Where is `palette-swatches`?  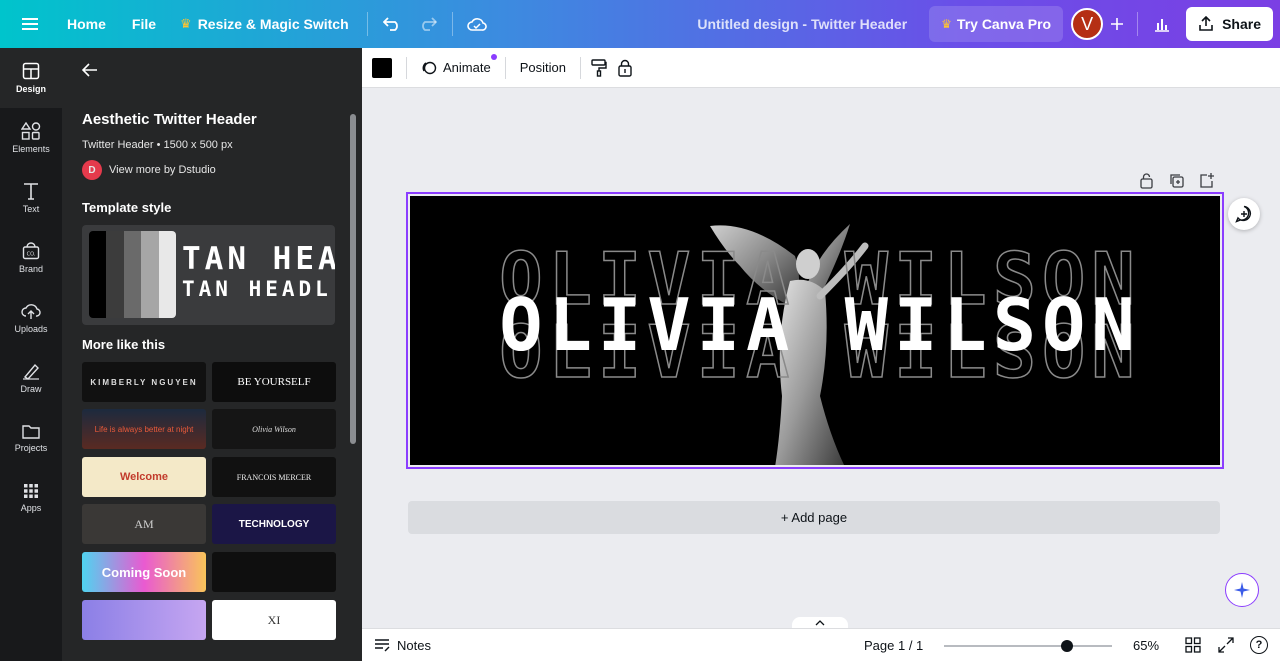
palette-swatches is located at coordinates (132, 274).